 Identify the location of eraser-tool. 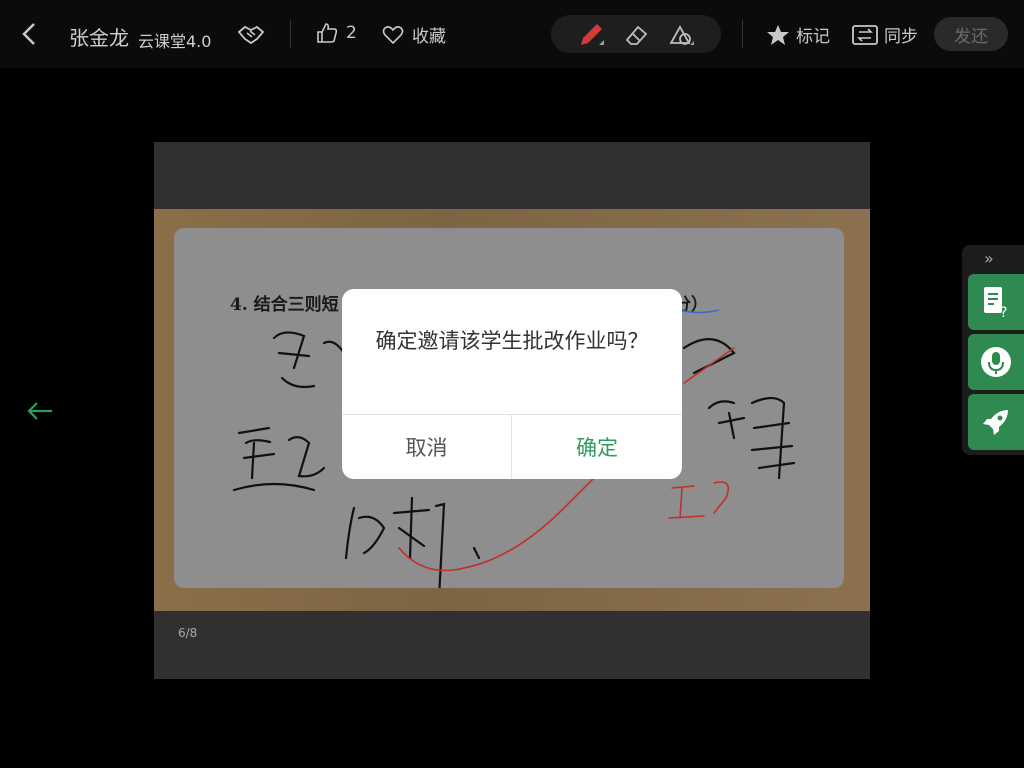
(637, 35).